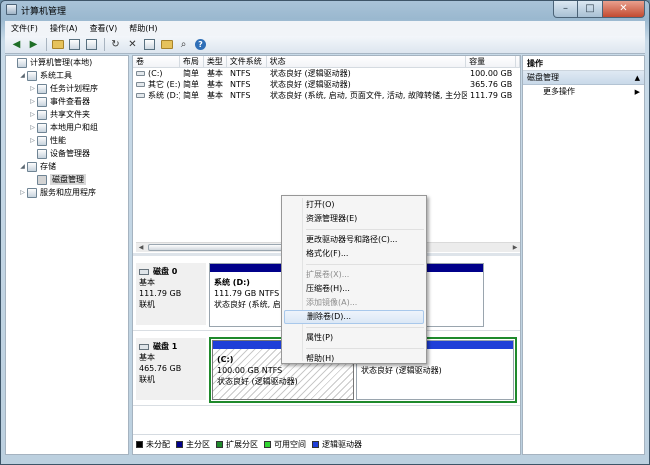 The height and width of the screenshot is (465, 650). I want to click on disk-size: 111.79 GB, so click(160, 293).